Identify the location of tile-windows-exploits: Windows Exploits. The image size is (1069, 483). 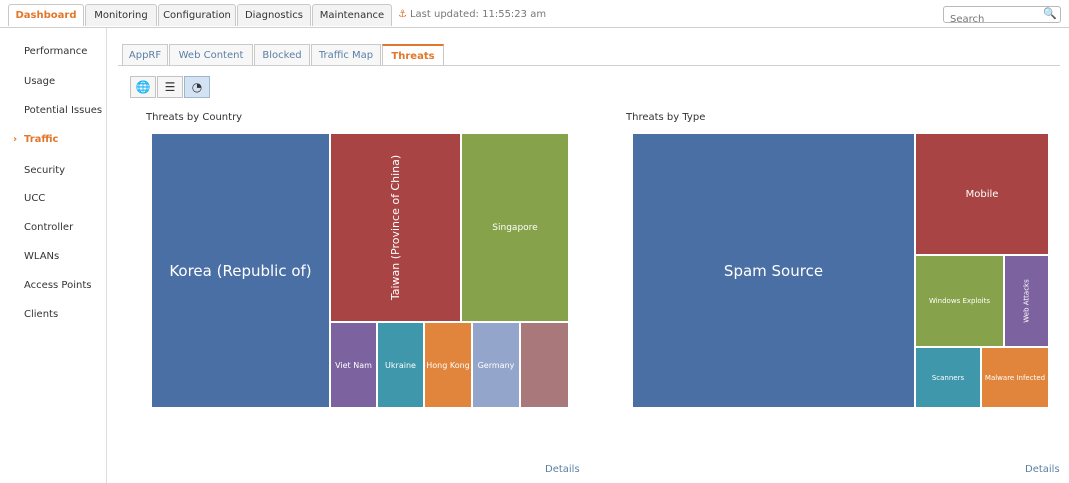
(959, 301).